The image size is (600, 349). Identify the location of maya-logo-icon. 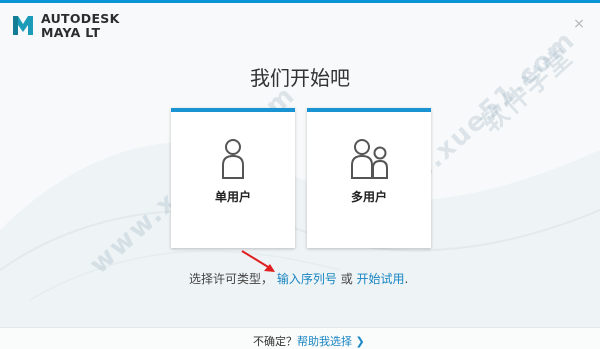
(23, 25).